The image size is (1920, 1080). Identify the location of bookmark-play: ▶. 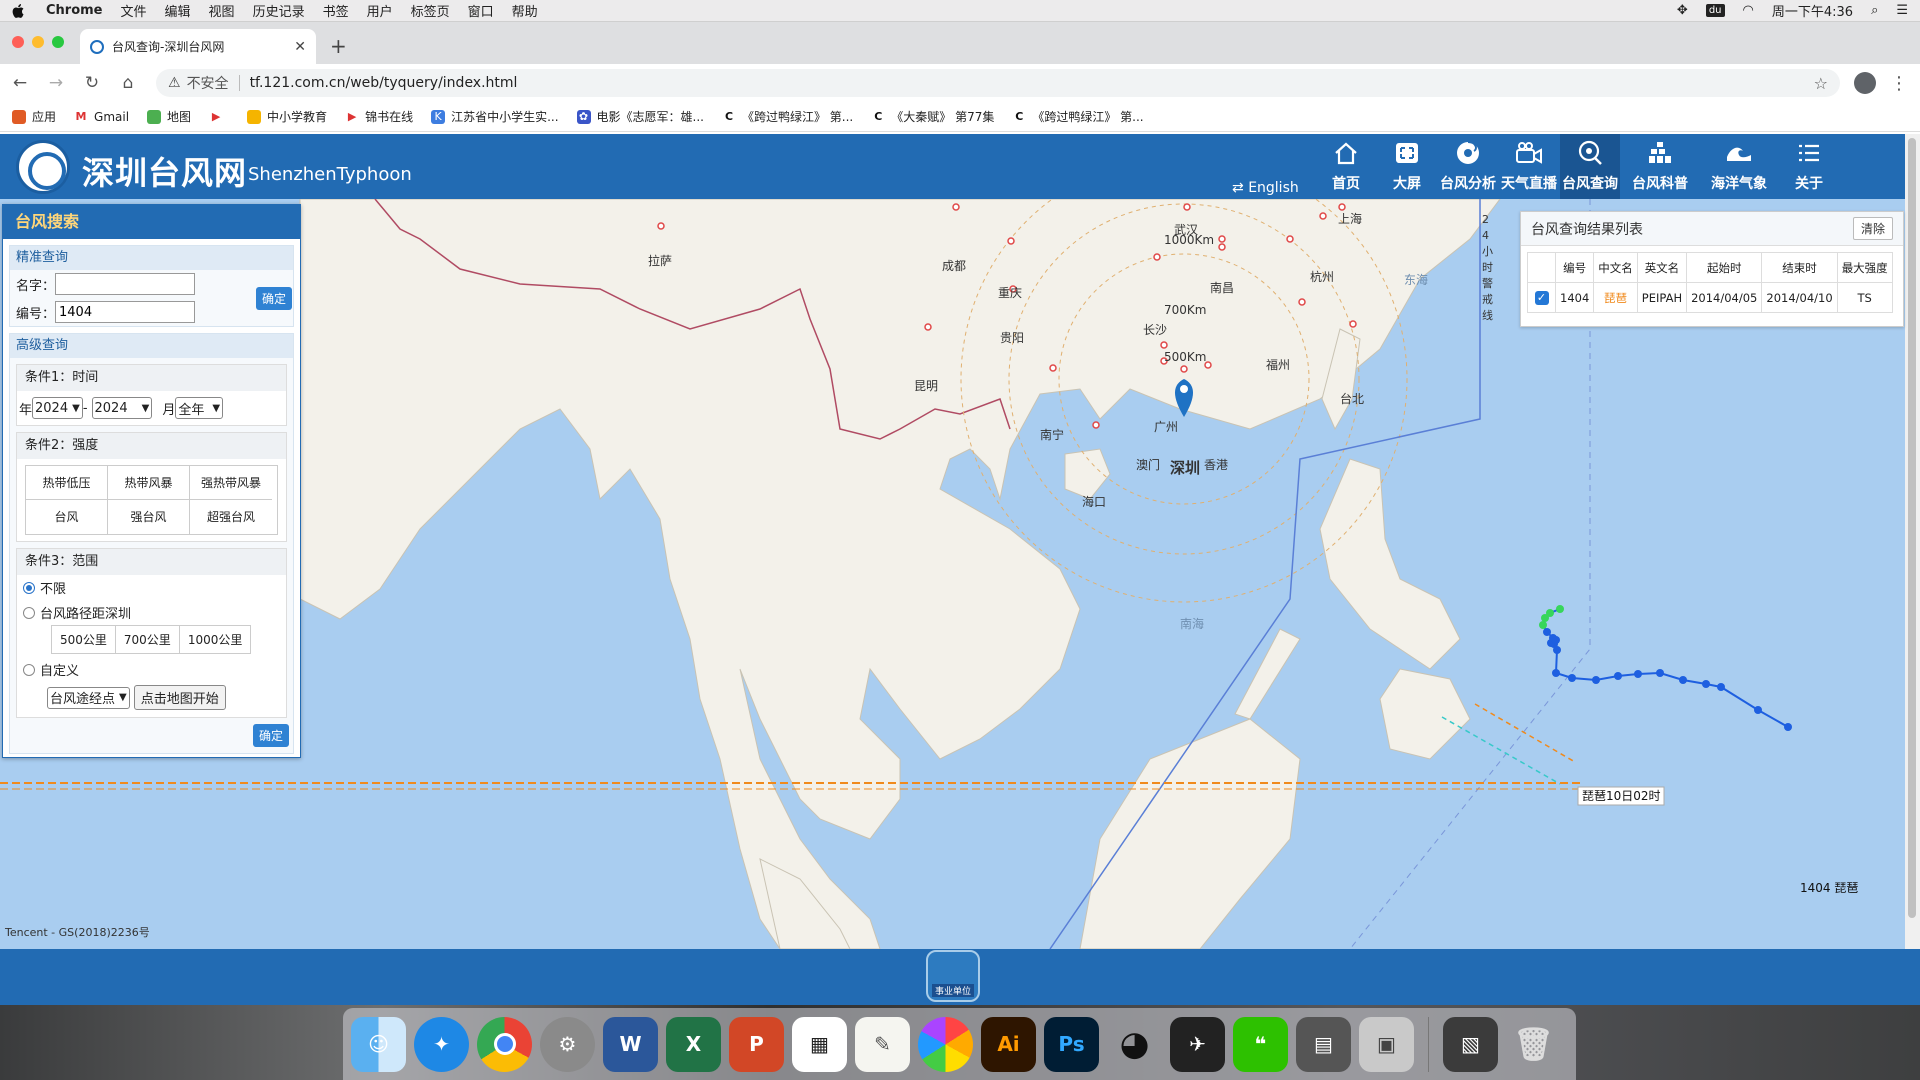
(219, 116).